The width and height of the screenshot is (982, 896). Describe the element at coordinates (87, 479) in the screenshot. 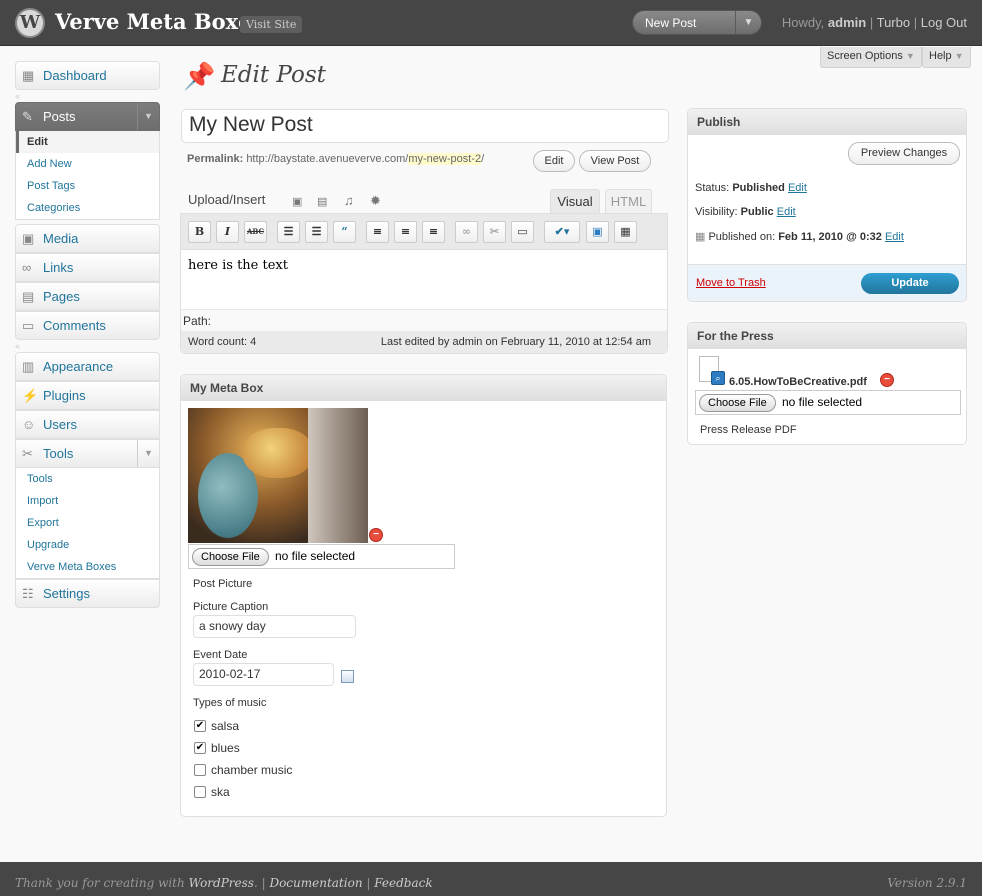

I see `submenu-tools: Tools` at that location.